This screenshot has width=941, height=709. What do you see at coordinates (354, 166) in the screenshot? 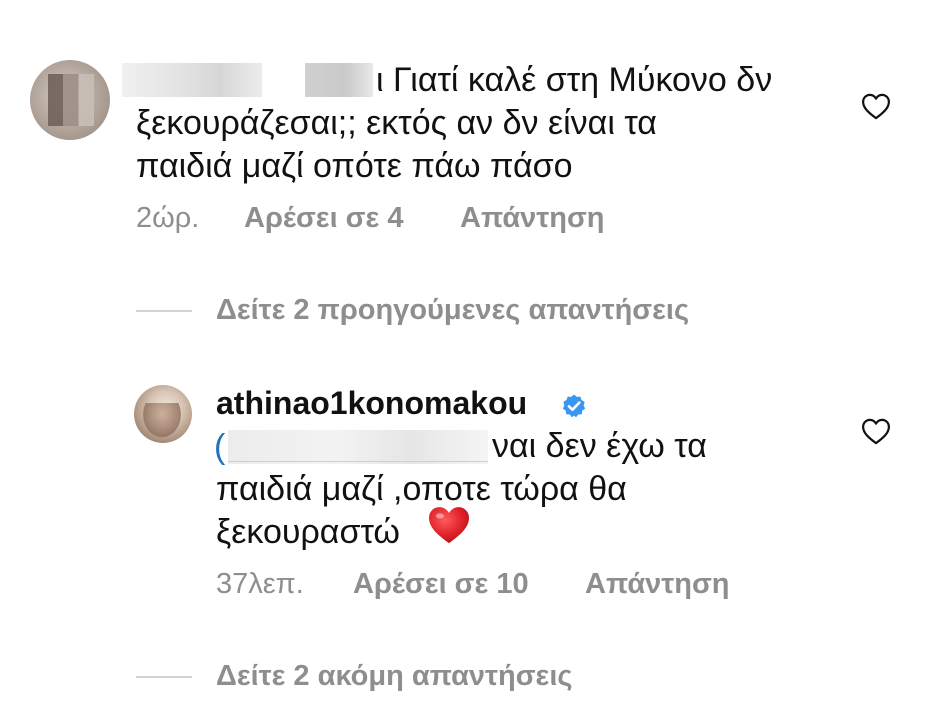
I see `comment-text-line: παιδιά μαζί οπότε πάω πάσο` at bounding box center [354, 166].